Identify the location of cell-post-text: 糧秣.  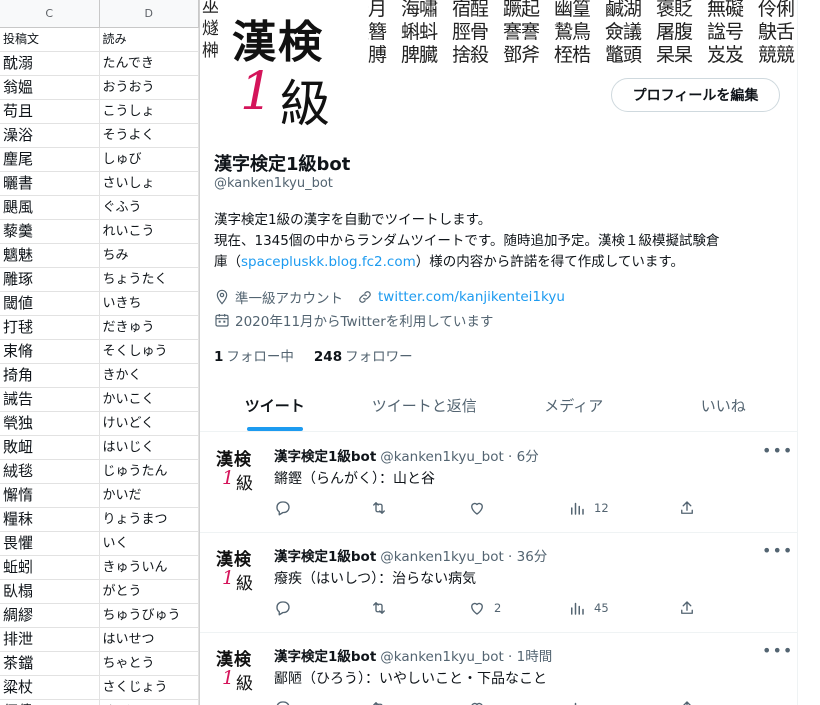
(50, 519).